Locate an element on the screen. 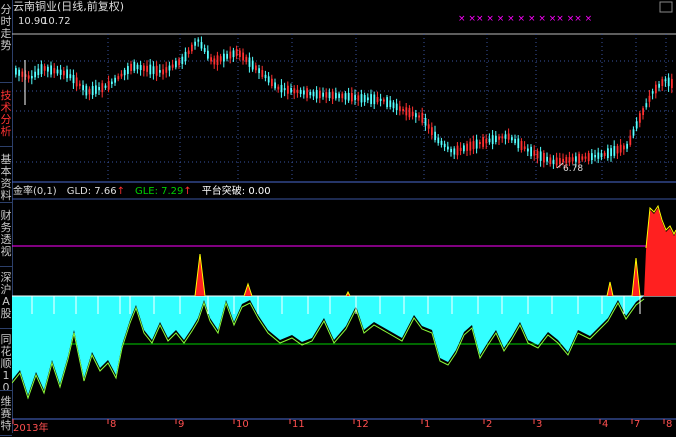 The width and height of the screenshot is (676, 437). sidebar-tab-2: 基本资料 is located at coordinates (6, 177).